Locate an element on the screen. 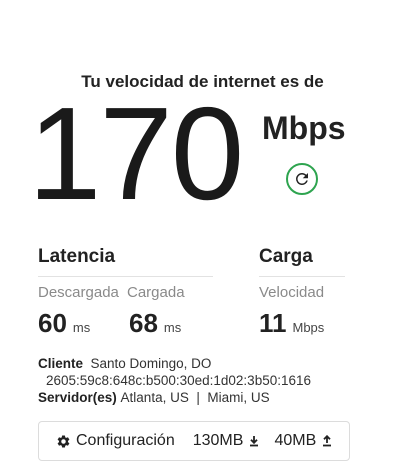 The height and width of the screenshot is (461, 405). client-row: Cliente Santo Domingo, DO is located at coordinates (124, 363).